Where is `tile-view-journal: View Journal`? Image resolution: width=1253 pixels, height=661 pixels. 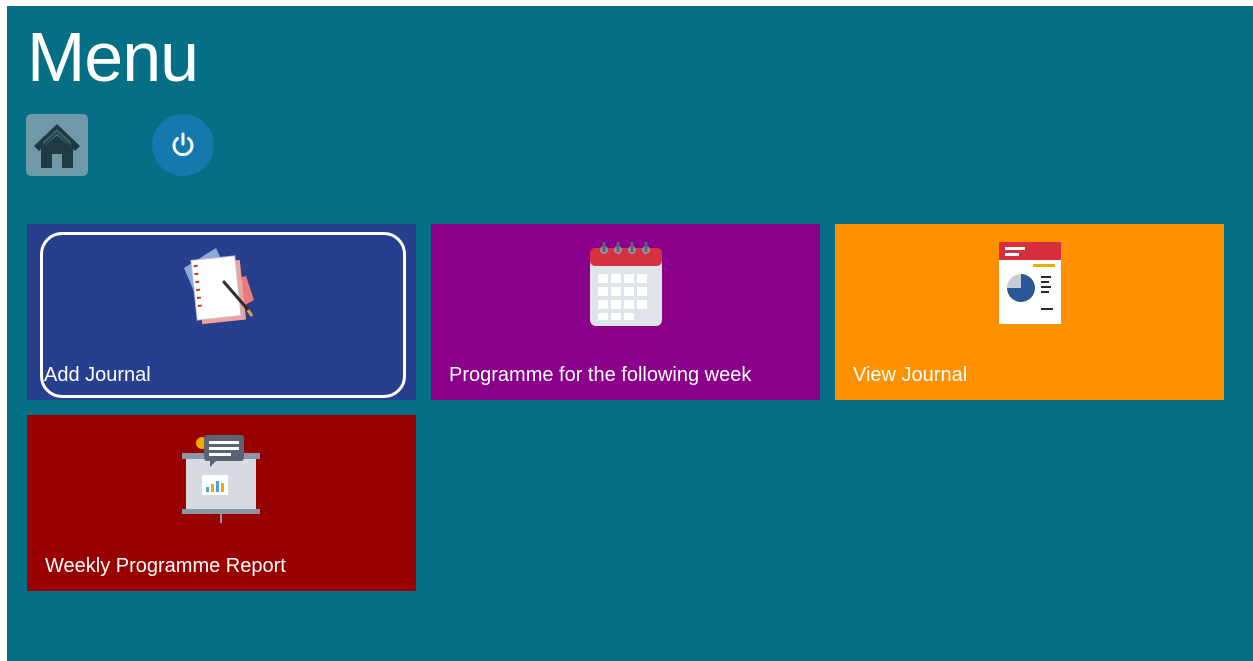 tile-view-journal: View Journal is located at coordinates (1029, 312).